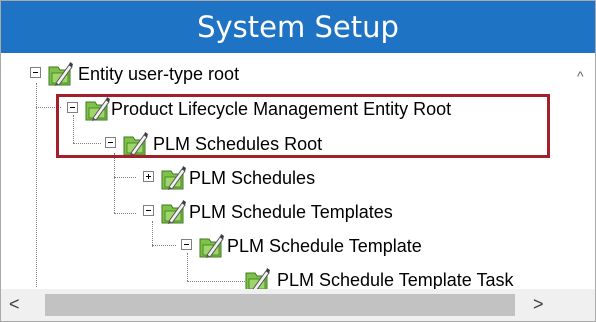  I want to click on scroll-left-icon: <, so click(14, 304).